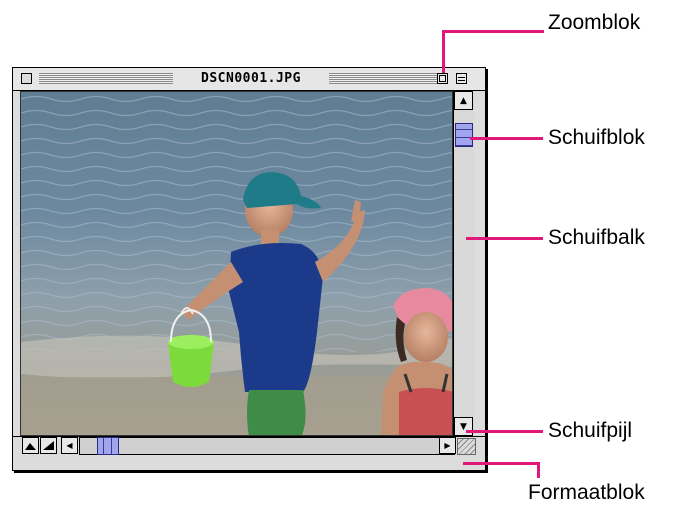 The image size is (674, 510). Describe the element at coordinates (594, 22) in the screenshot. I see `callout-label-zoom-box: Zoomblok` at that location.